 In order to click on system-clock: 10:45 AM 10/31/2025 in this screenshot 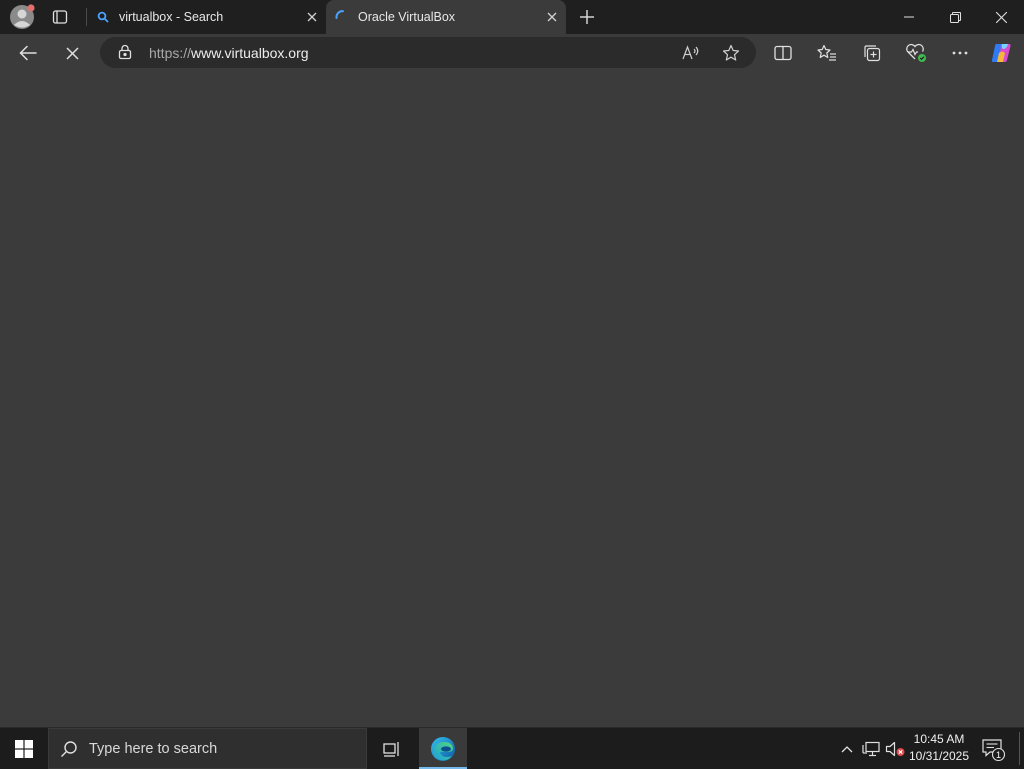, I will do `click(939, 748)`.